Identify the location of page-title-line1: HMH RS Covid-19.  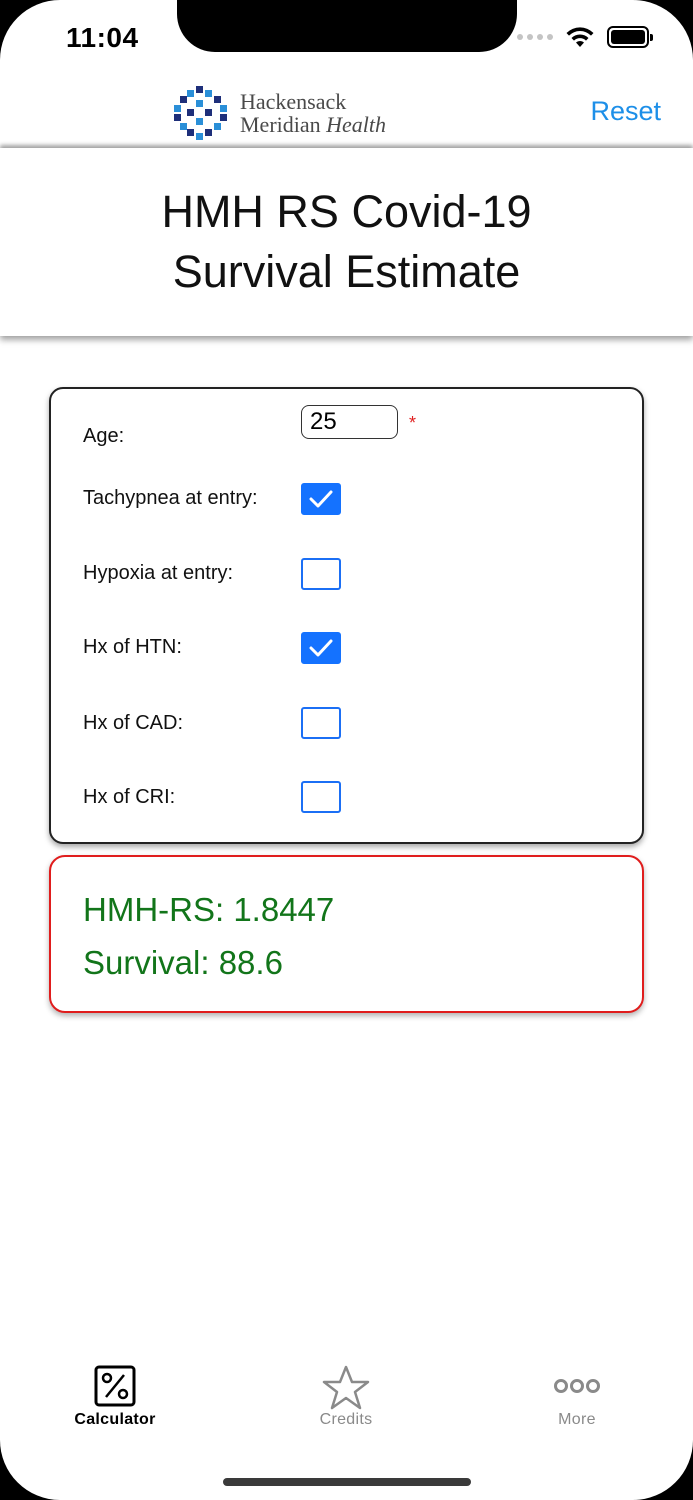
(346, 211).